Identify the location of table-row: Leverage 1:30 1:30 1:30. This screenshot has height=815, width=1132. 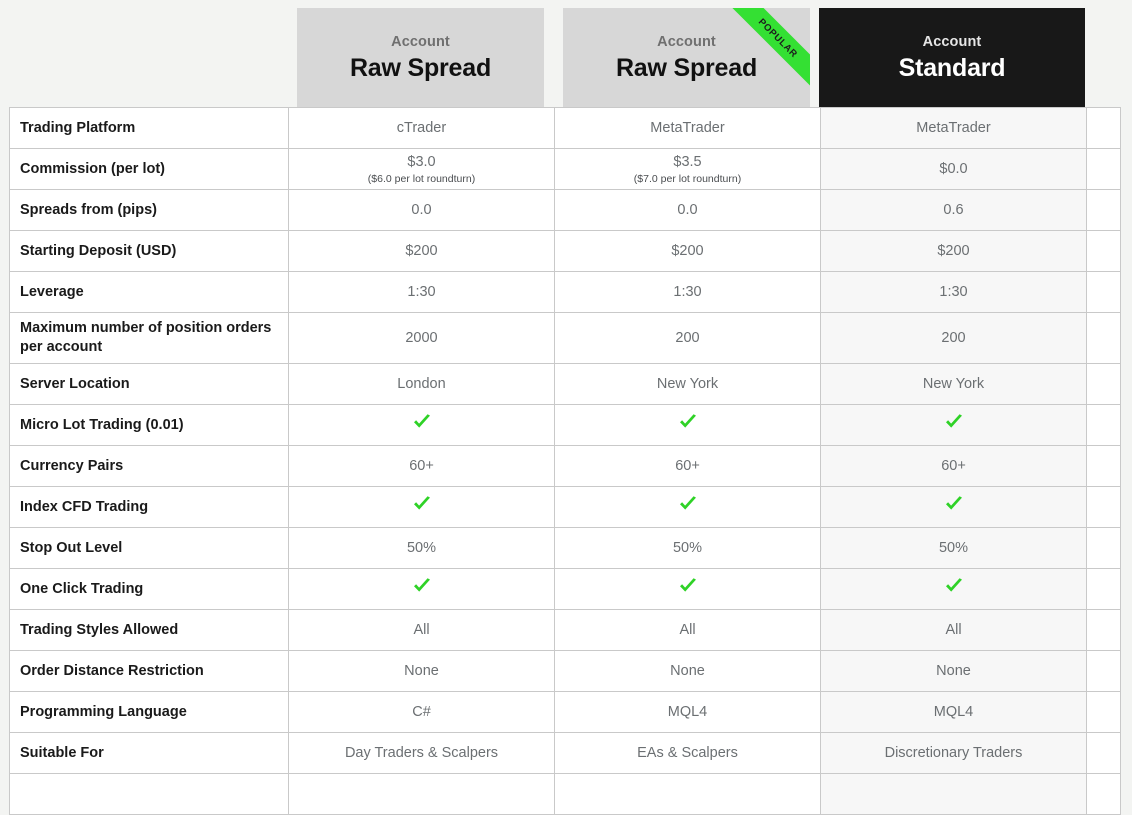
(565, 292).